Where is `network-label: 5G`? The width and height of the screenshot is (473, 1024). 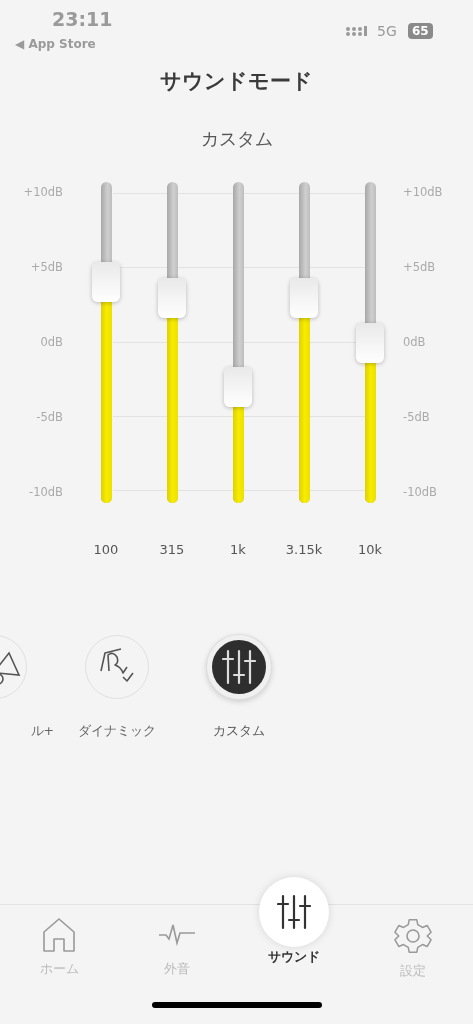
network-label: 5G is located at coordinates (387, 31).